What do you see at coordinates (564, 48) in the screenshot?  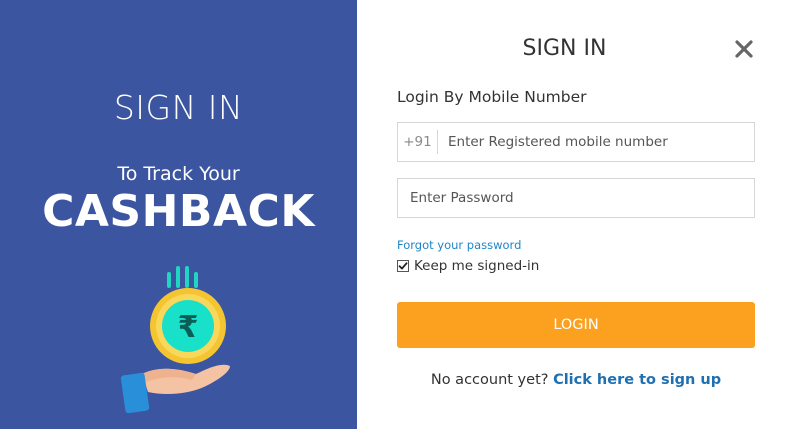 I see `modal-title: SIGN IN` at bounding box center [564, 48].